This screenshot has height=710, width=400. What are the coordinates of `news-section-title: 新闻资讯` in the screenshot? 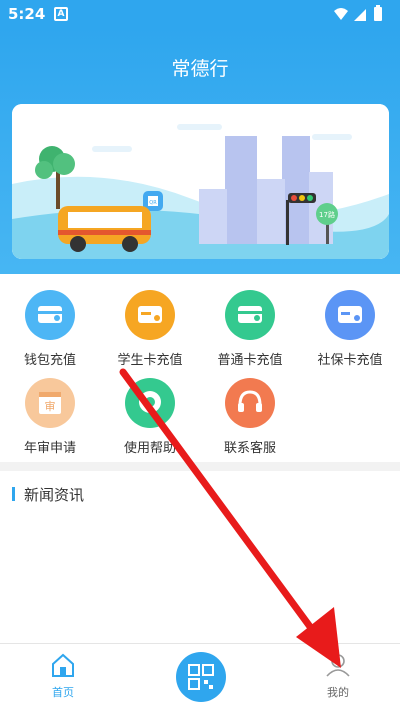 It's located at (54, 495).